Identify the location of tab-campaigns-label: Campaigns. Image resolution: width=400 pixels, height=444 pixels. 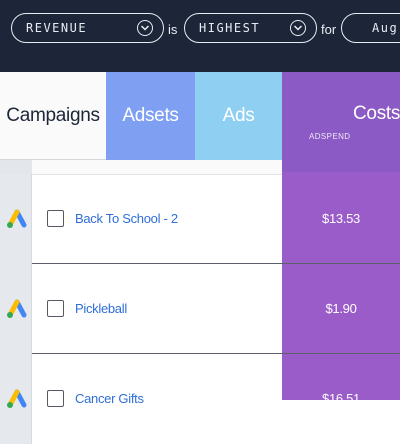
(53, 115).